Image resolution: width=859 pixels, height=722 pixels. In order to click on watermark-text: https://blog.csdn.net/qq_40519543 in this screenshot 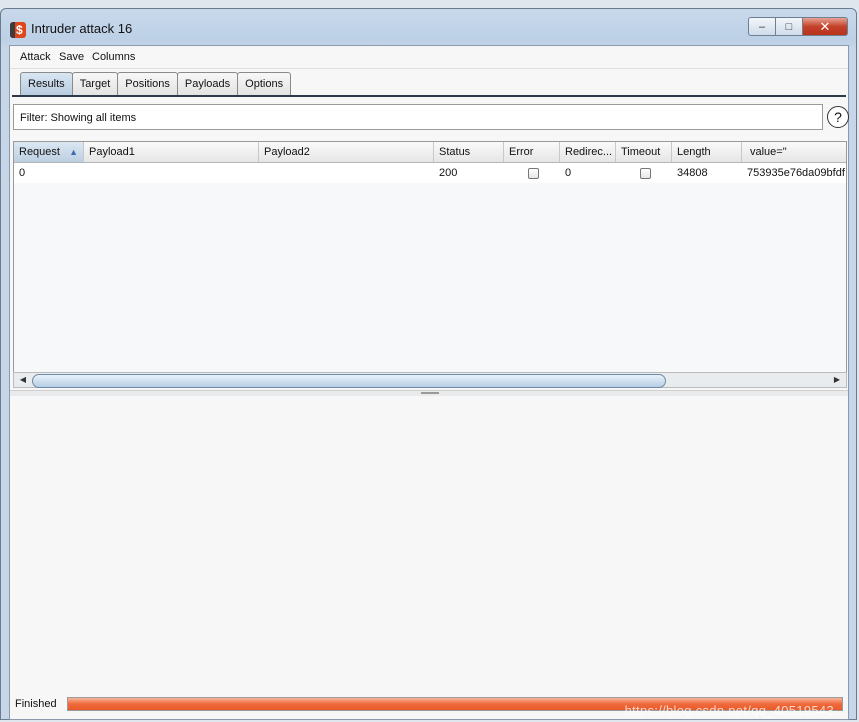, I will do `click(729, 710)`.